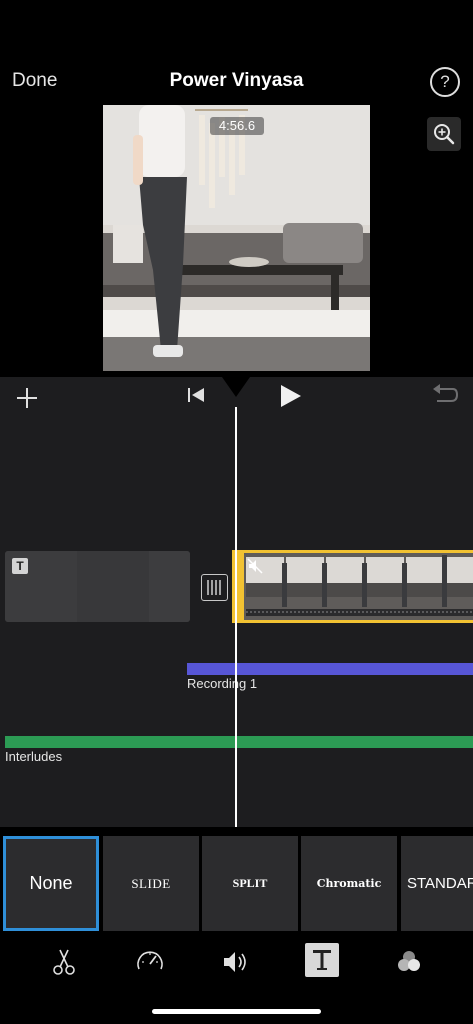 This screenshot has height=1024, width=473. What do you see at coordinates (34, 81) in the screenshot?
I see `done-button: Done` at bounding box center [34, 81].